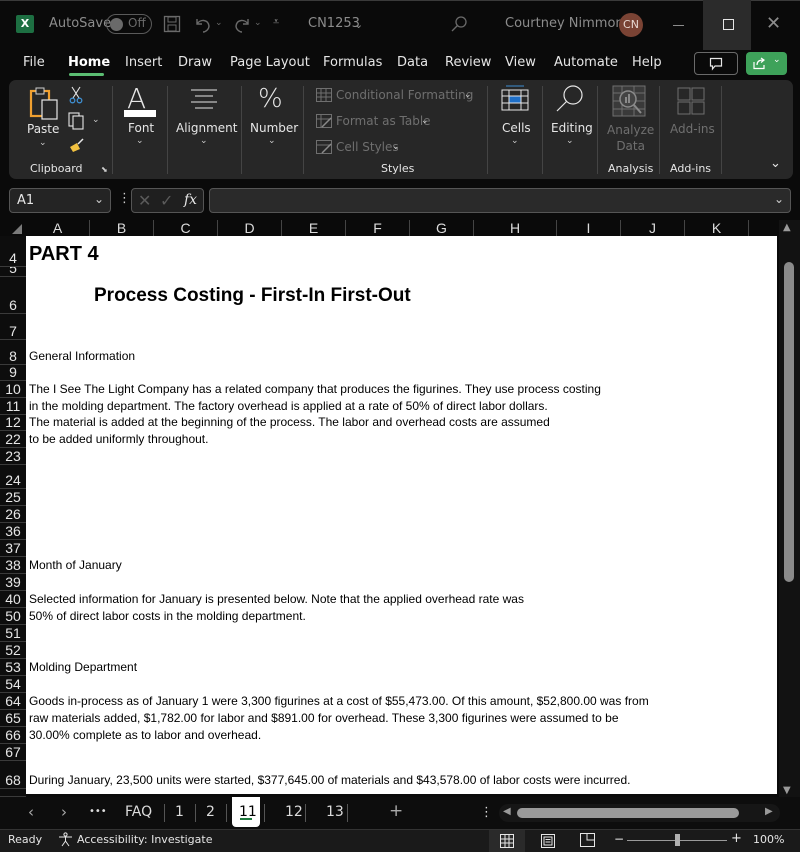 The width and height of the screenshot is (800, 852). I want to click on row-header-53: 53, so click(13, 667).